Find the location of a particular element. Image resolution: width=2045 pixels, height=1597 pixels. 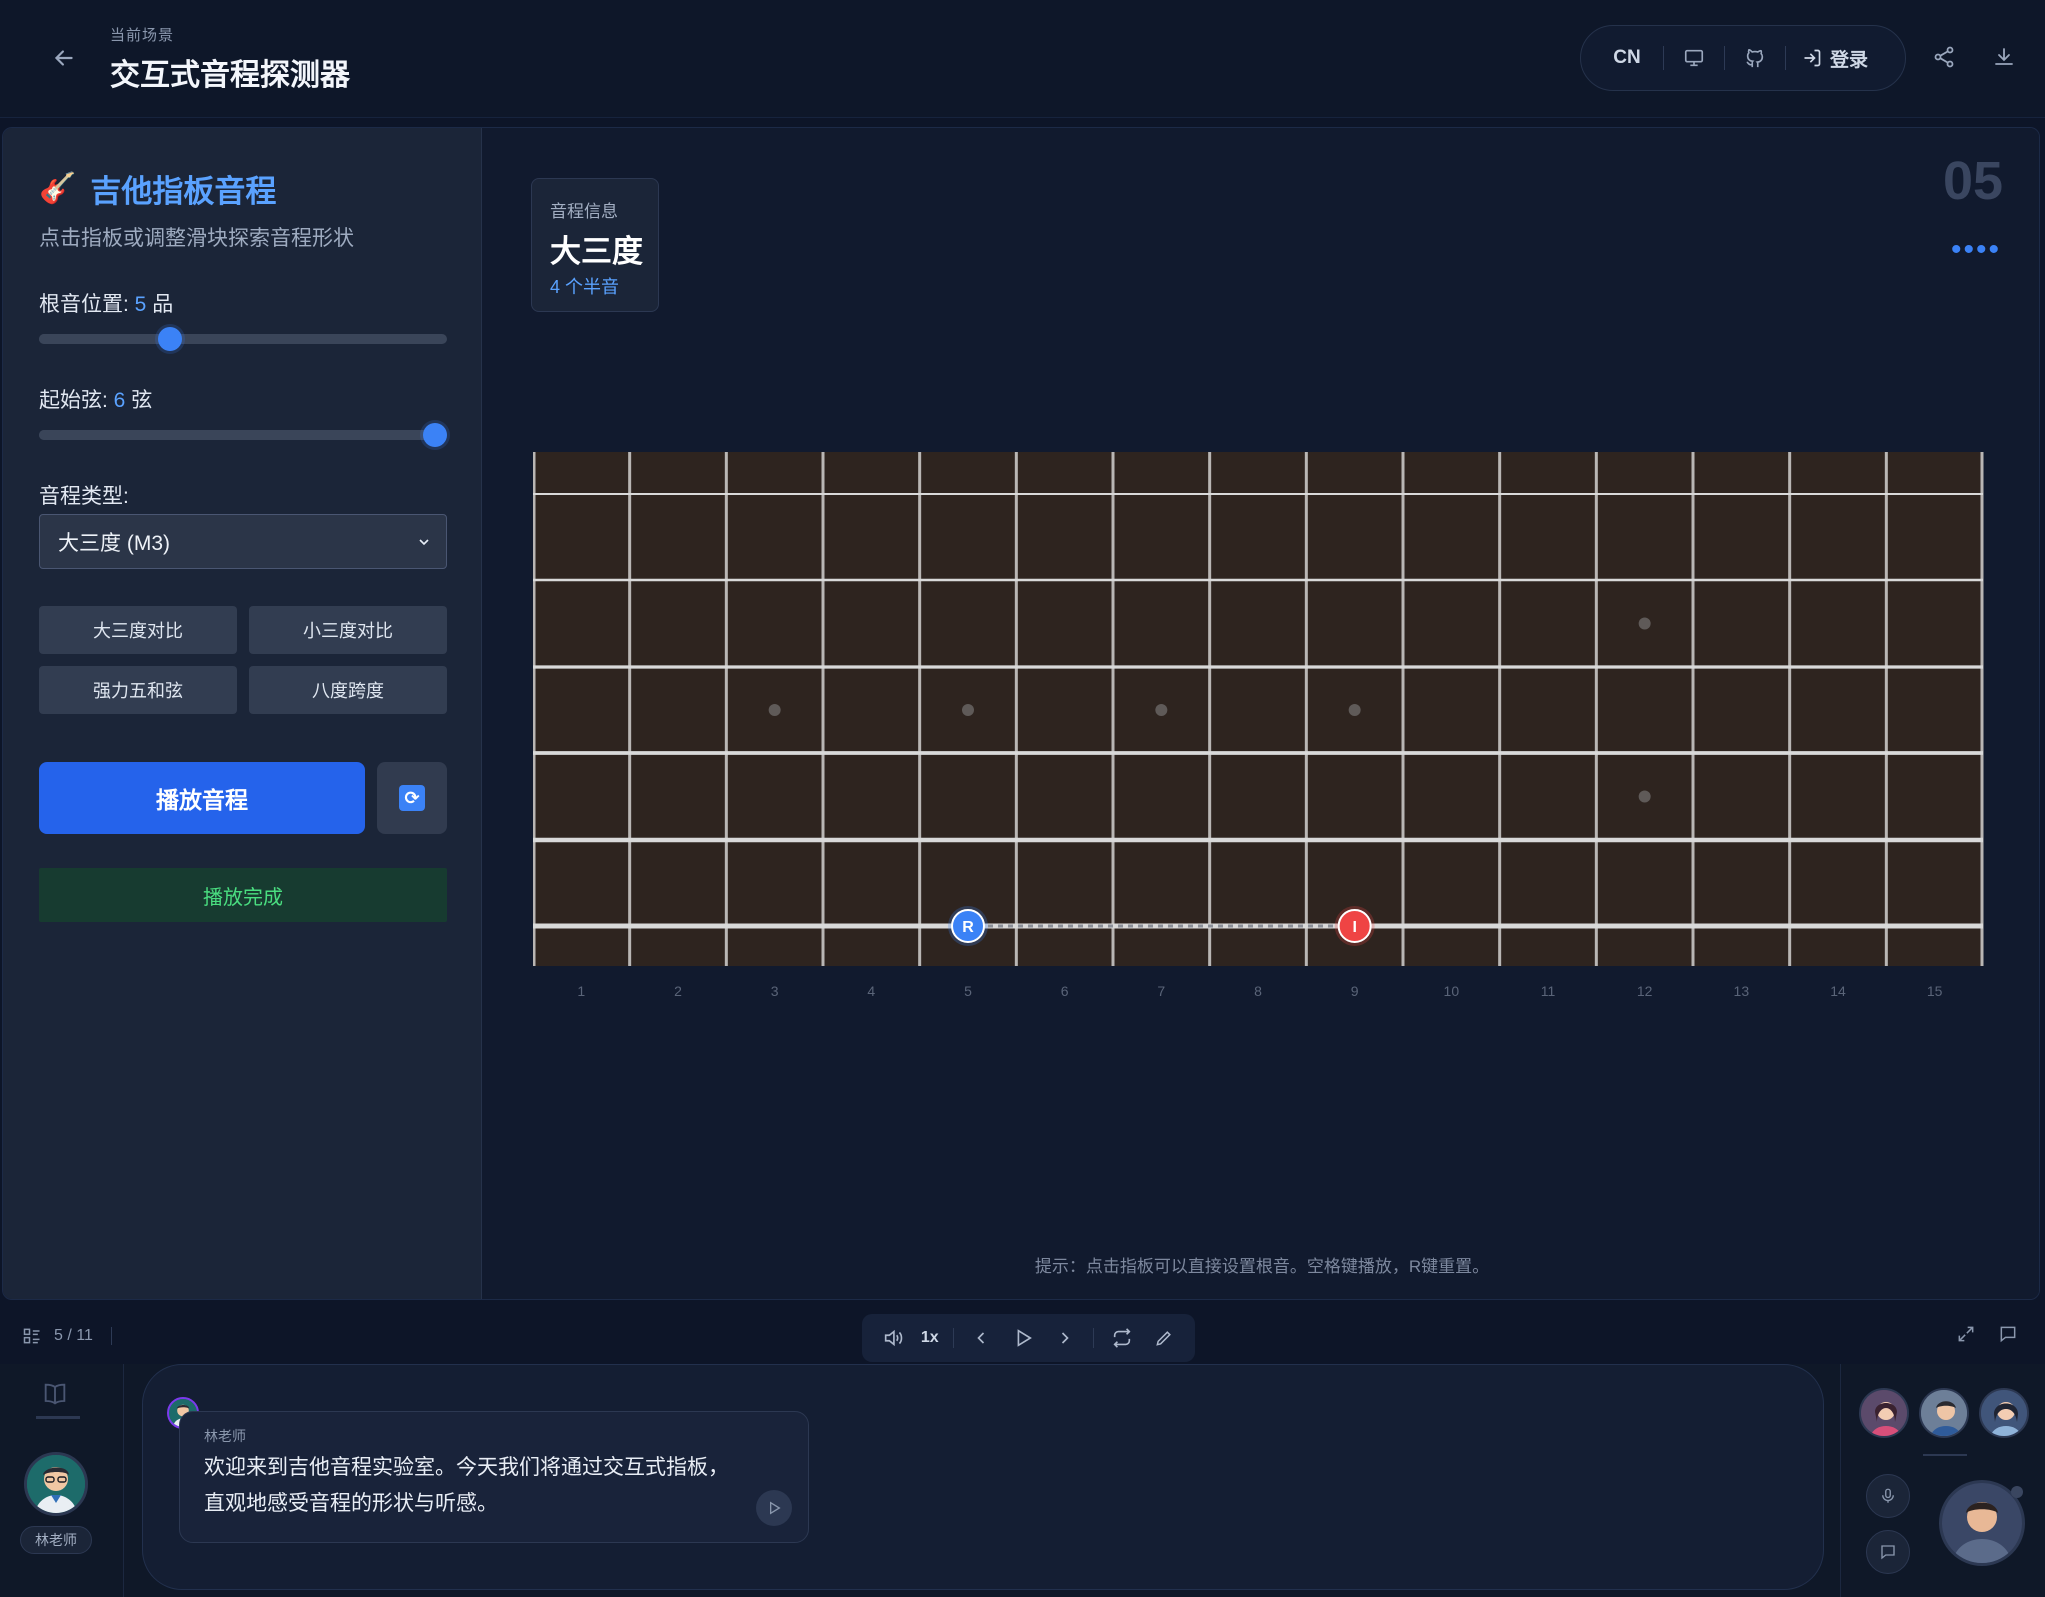

fret-number: 8 is located at coordinates (1258, 991).